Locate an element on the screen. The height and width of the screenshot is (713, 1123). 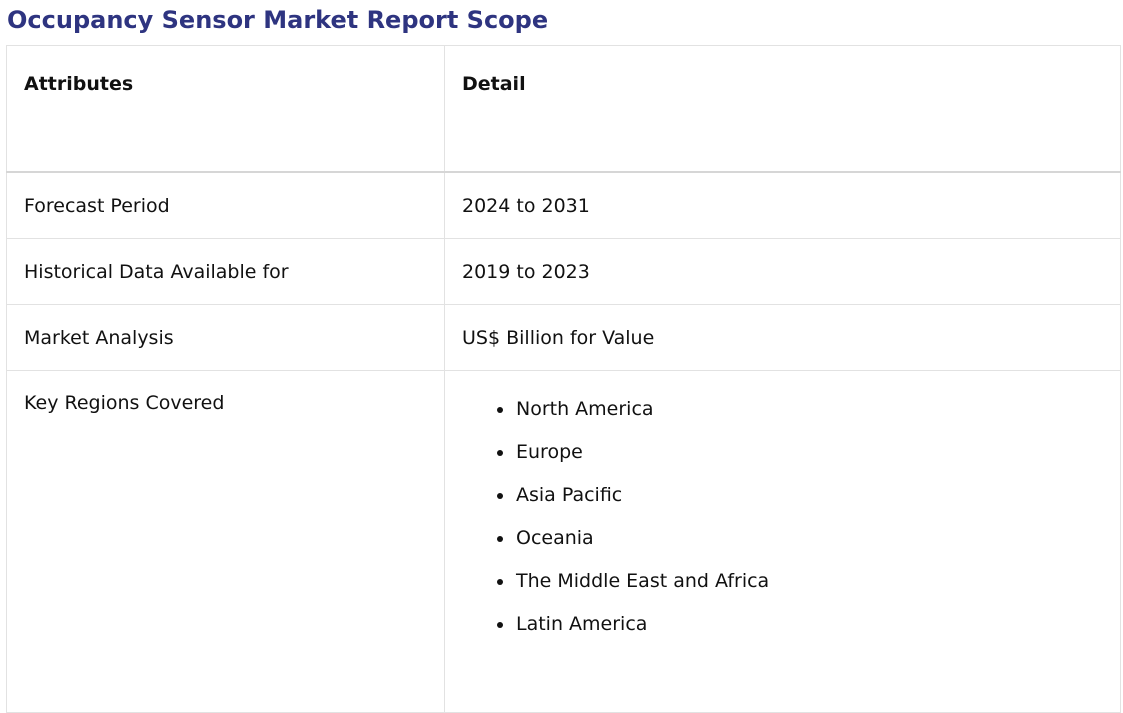
table-row: Forecast Period 2024 to 2031 is located at coordinates (563, 205).